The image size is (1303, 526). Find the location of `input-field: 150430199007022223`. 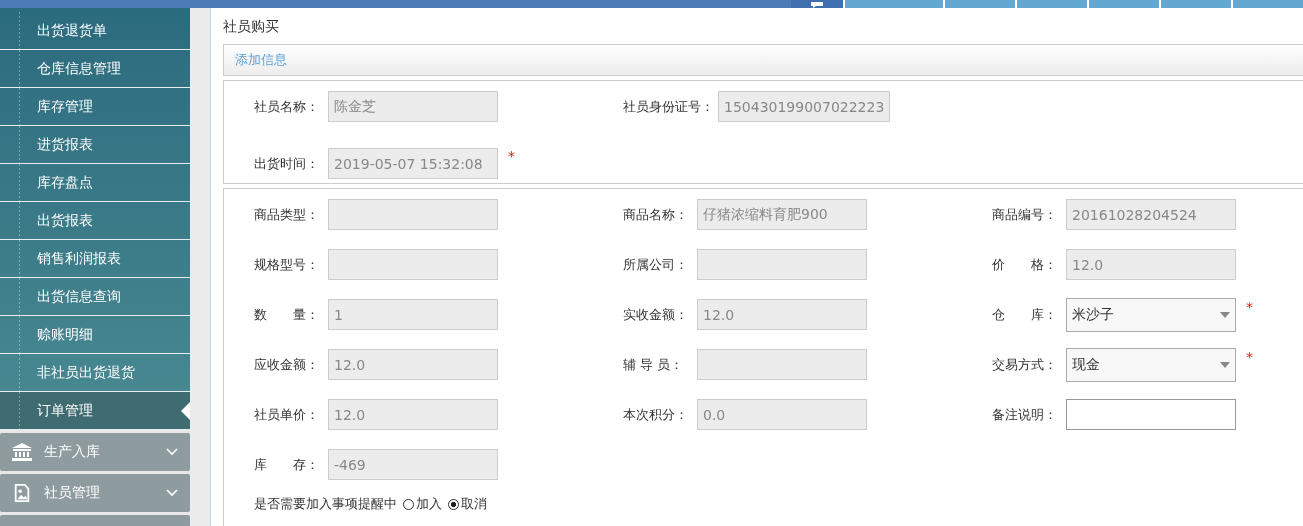

input-field: 150430199007022223 is located at coordinates (804, 106).